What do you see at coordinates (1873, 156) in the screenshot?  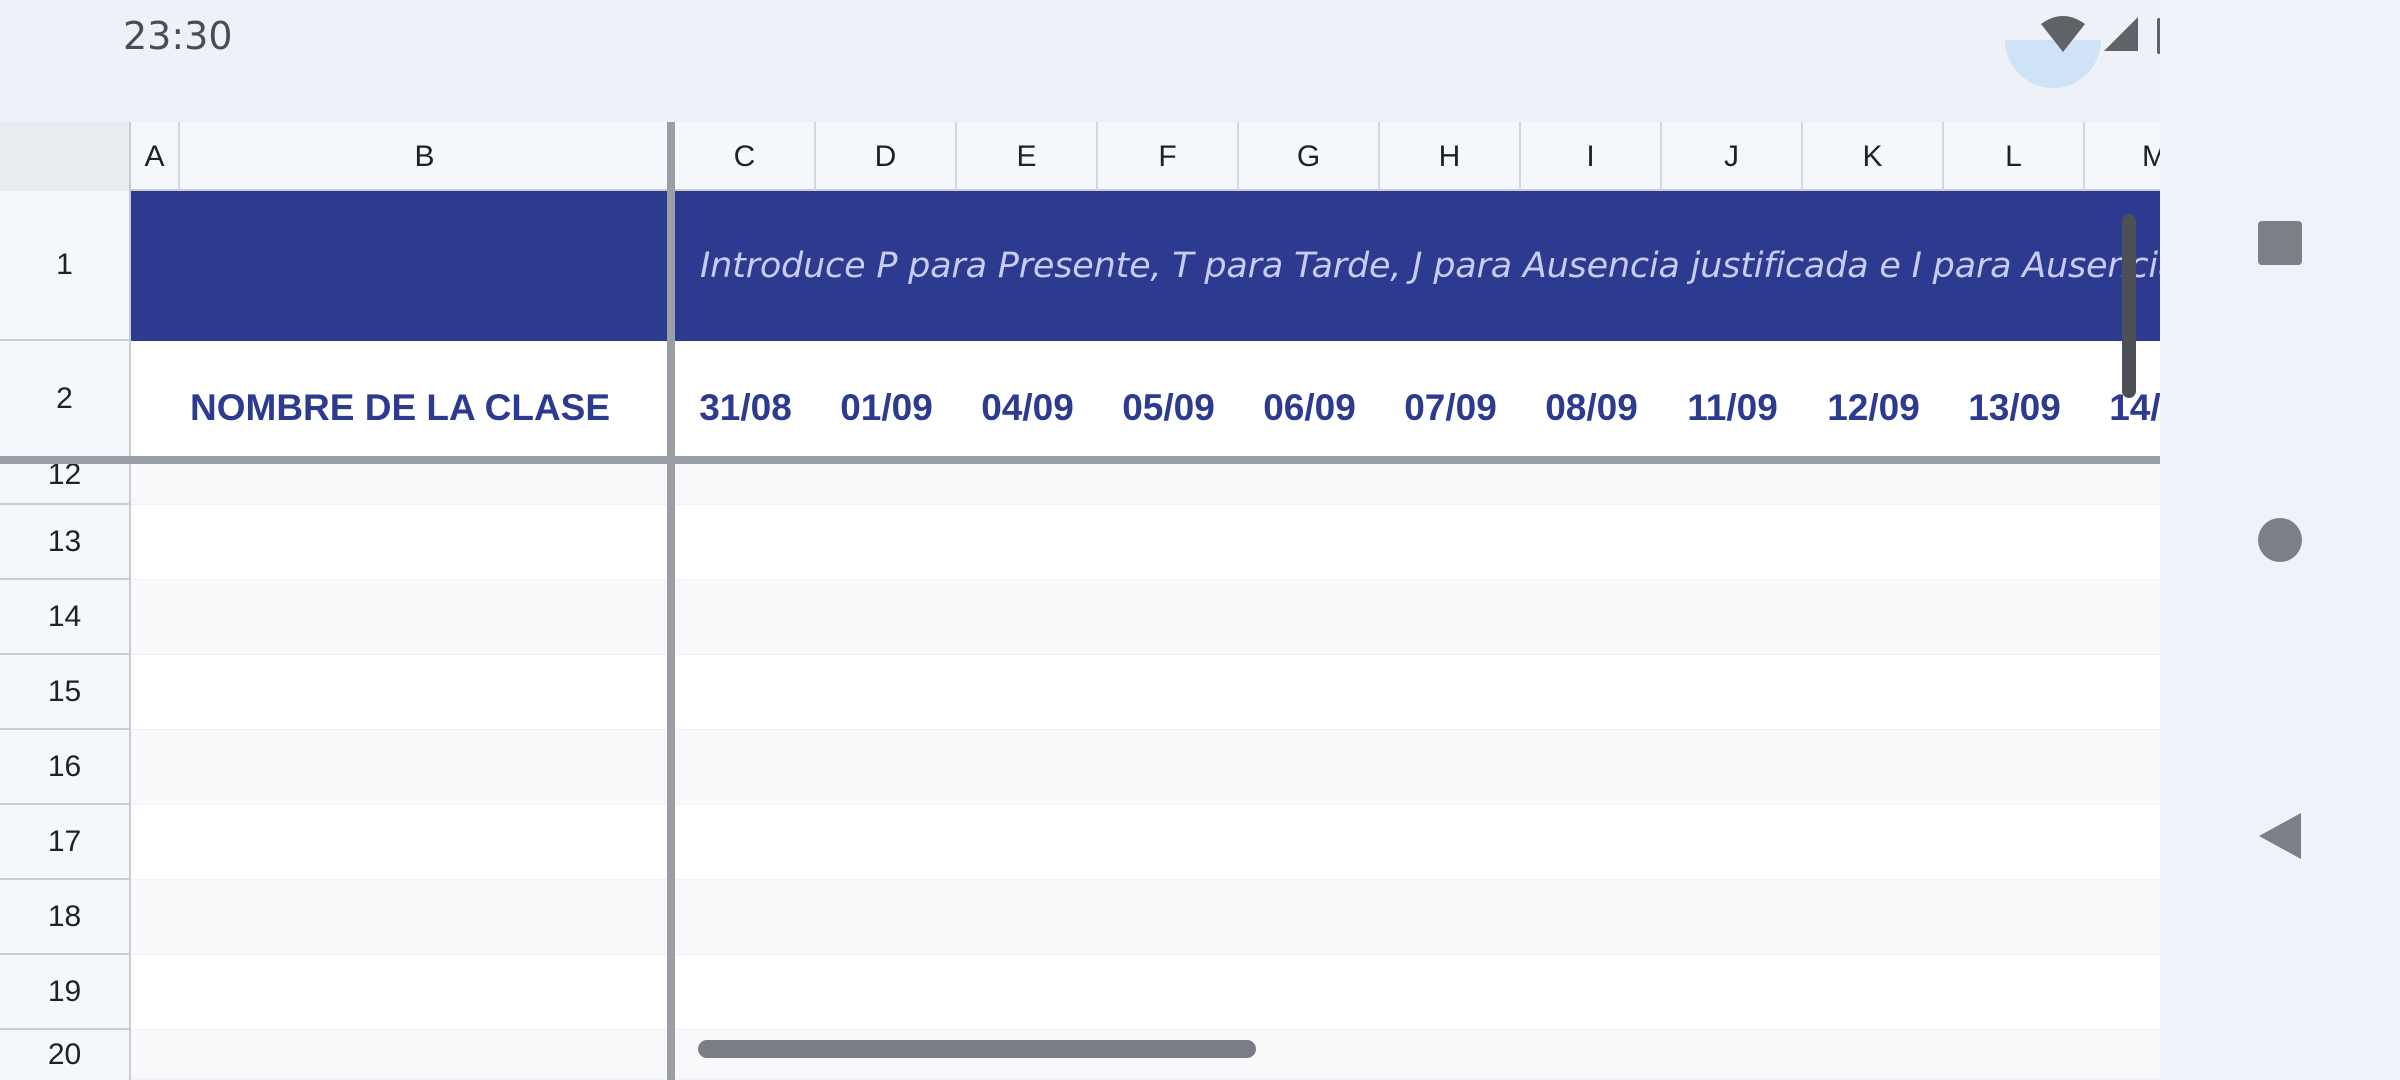 I see `column-header-k: K` at bounding box center [1873, 156].